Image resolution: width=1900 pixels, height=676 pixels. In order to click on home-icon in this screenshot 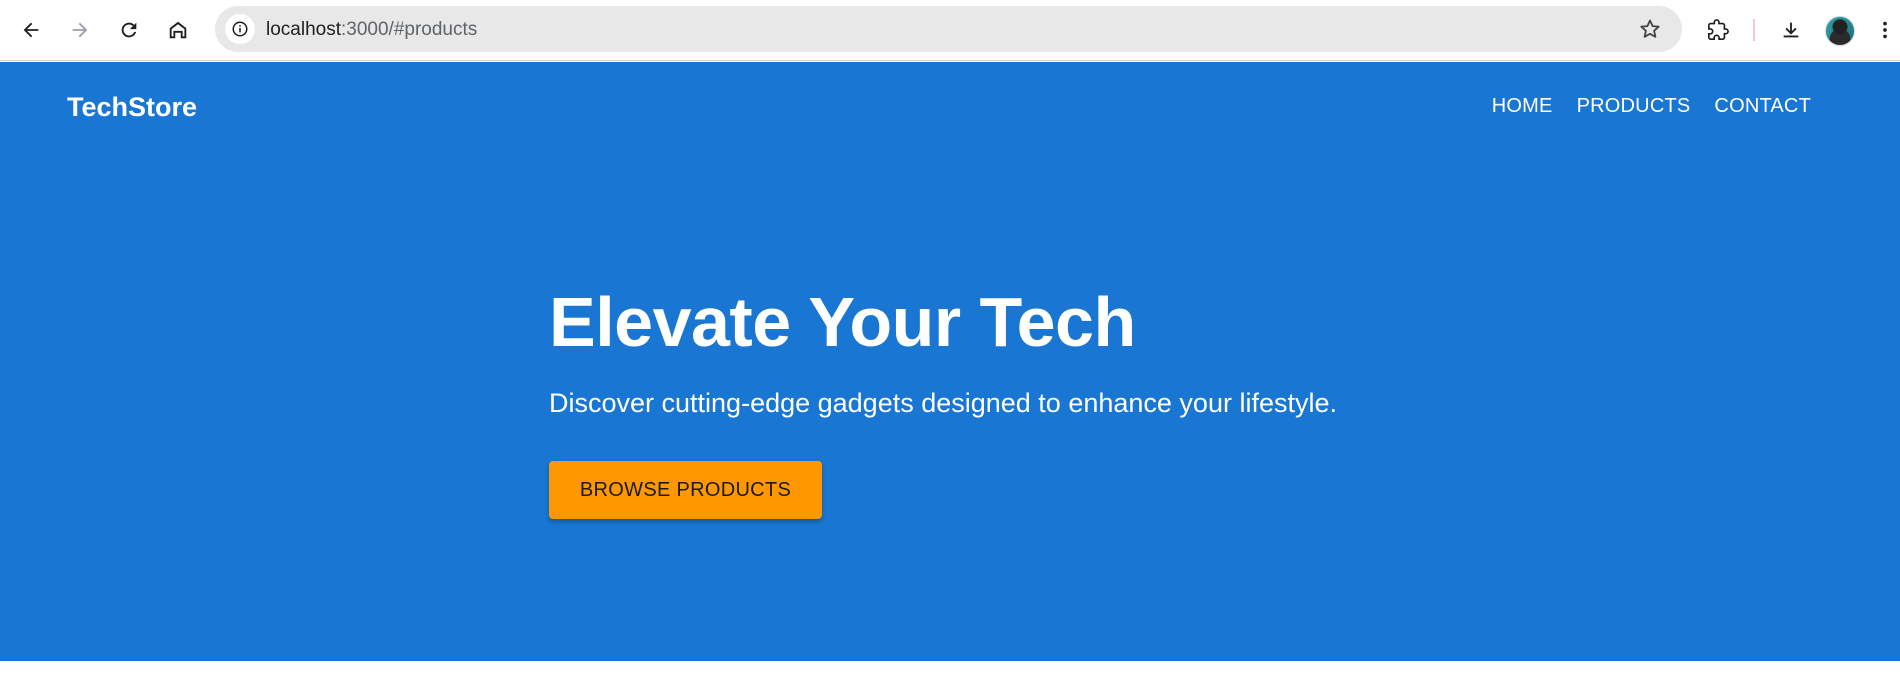, I will do `click(178, 30)`.